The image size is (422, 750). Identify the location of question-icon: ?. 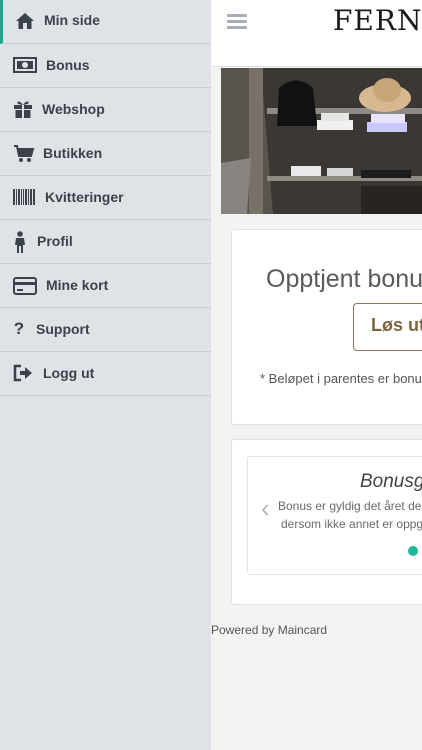
(19, 328).